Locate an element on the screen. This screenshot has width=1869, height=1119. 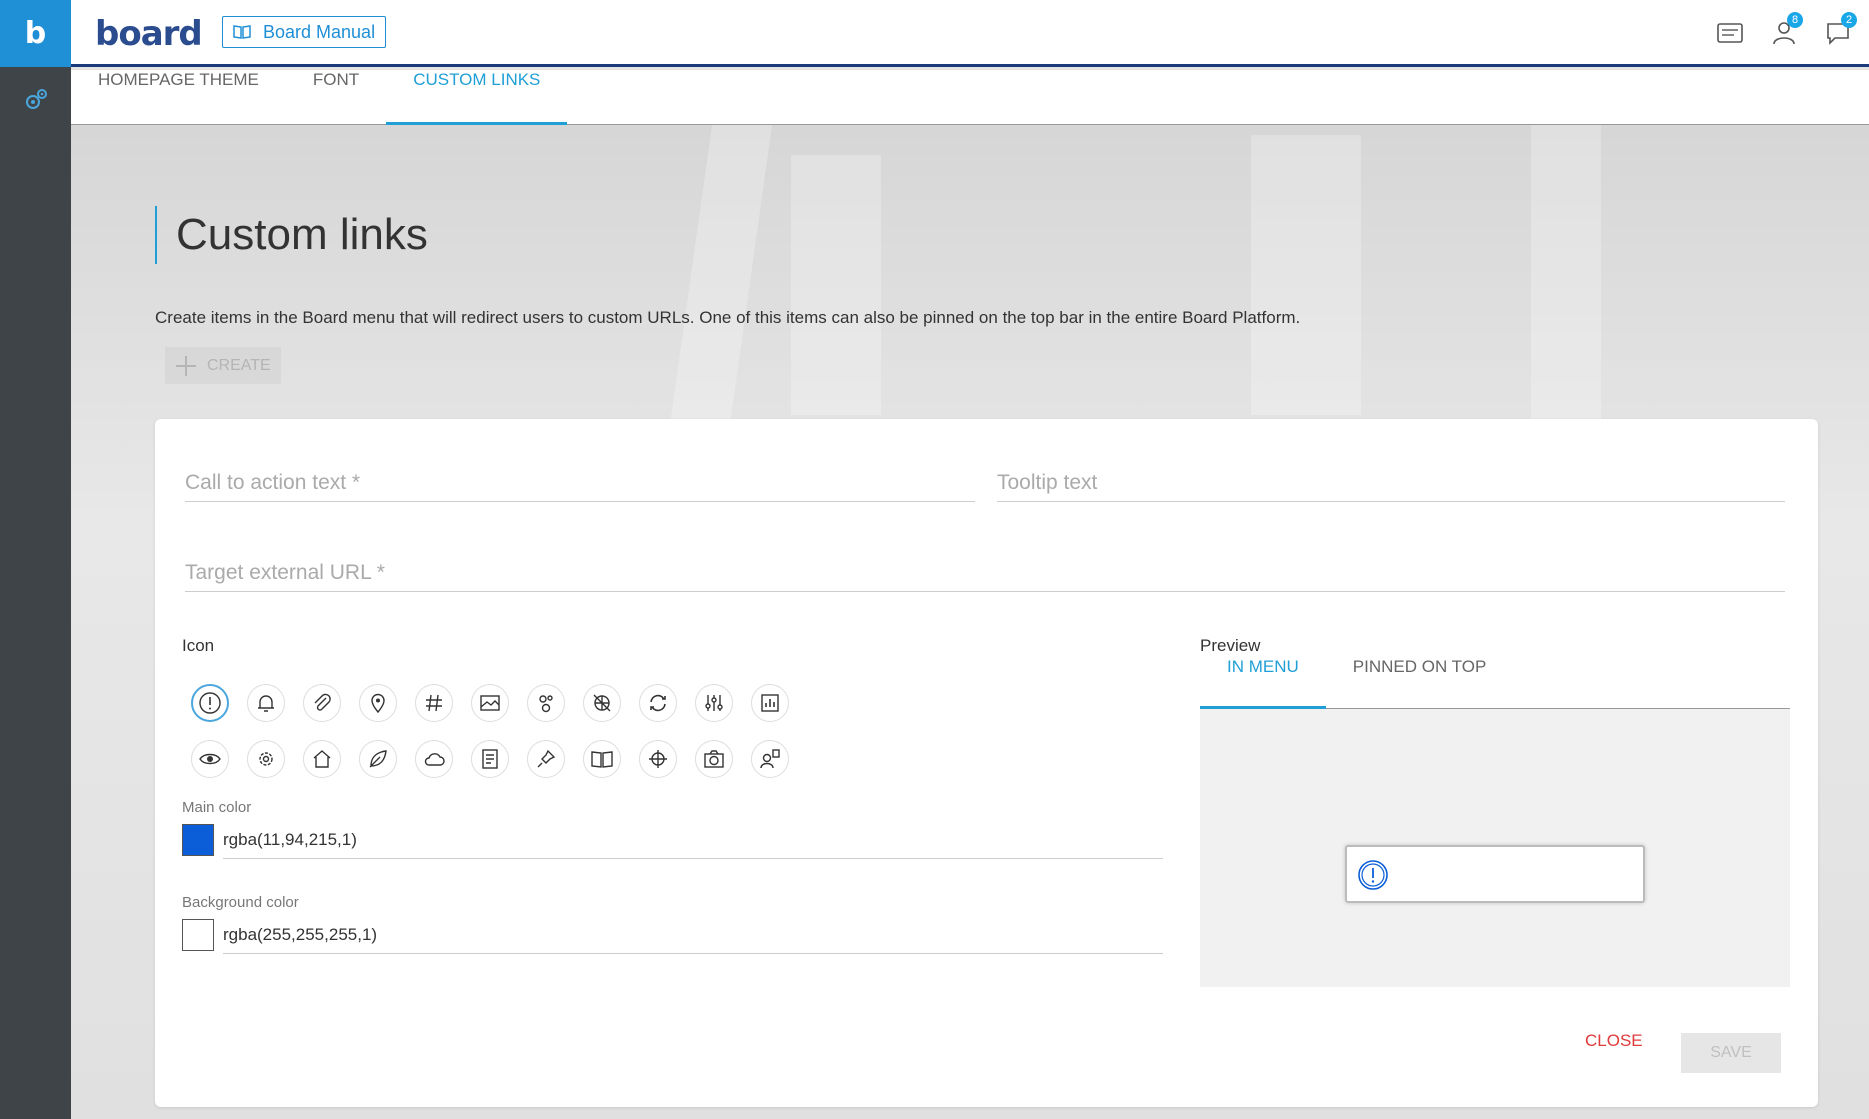
preview-tabs: IN MENU PINNED ON TOP is located at coordinates (1495, 683).